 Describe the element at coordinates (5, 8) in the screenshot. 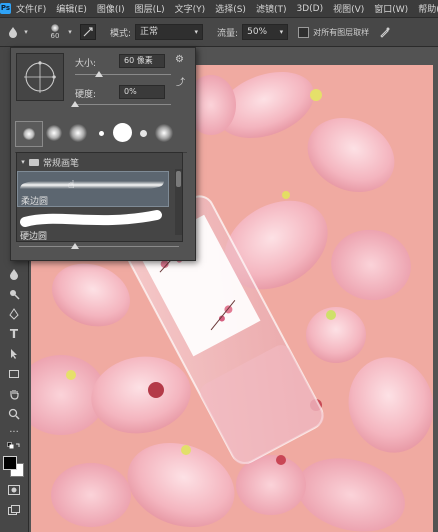

I see `photoshop-logo: Ps` at that location.